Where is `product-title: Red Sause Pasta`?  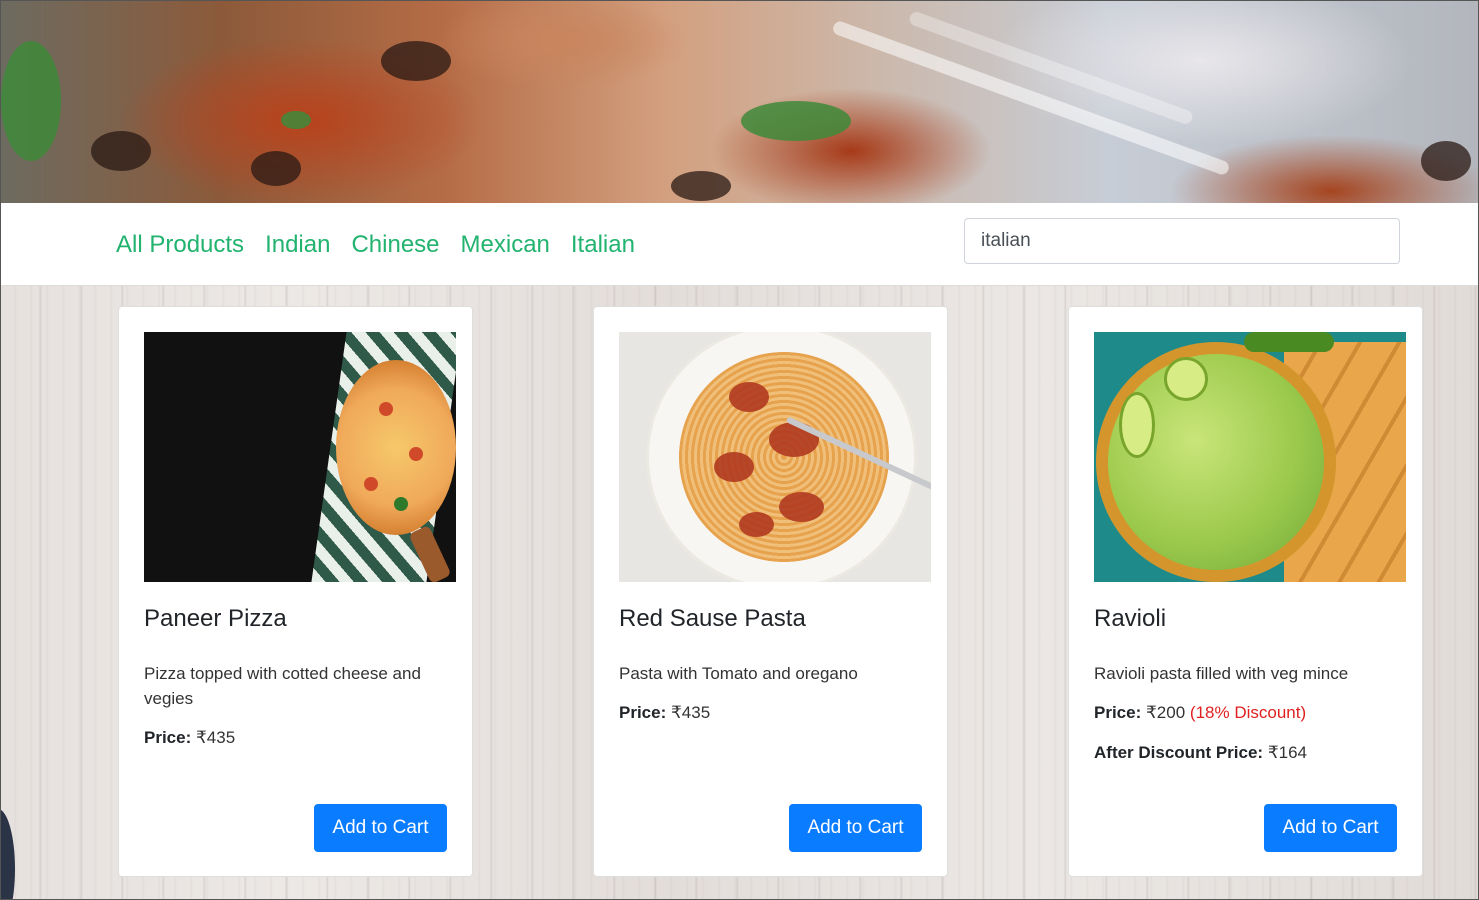
product-title: Red Sause Pasta is located at coordinates (712, 618).